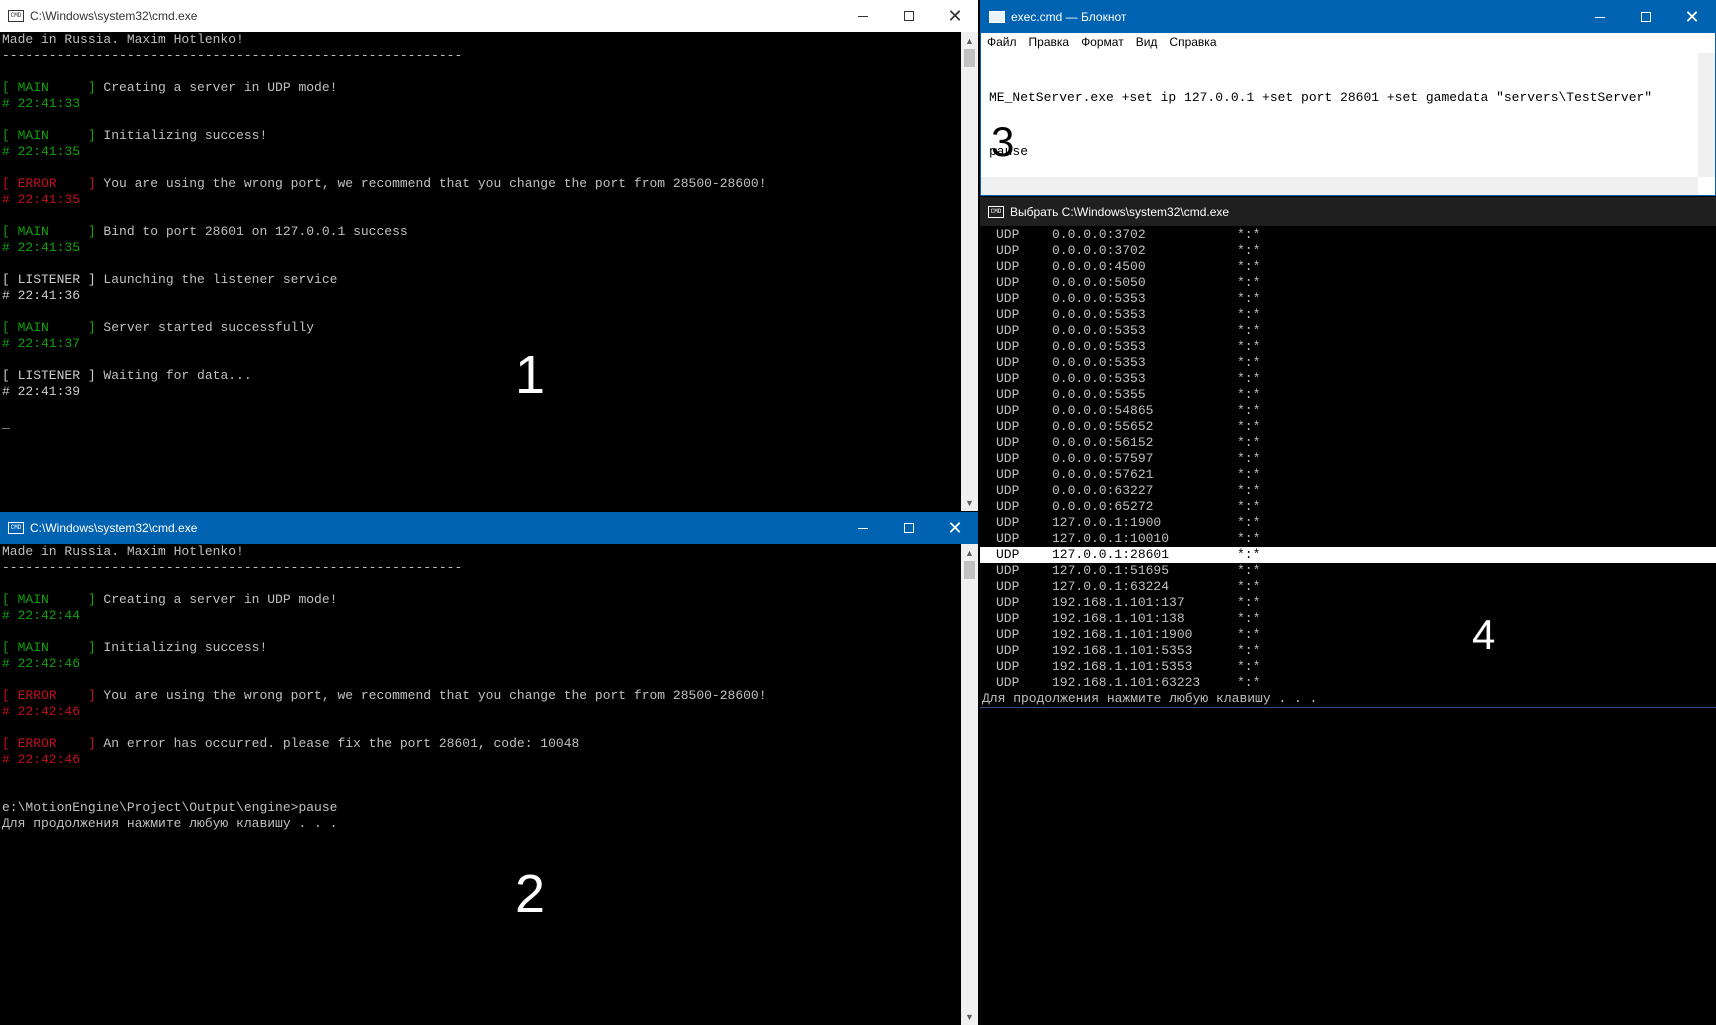 This screenshot has width=1716, height=1025. What do you see at coordinates (1348, 459) in the screenshot?
I see `netstat-row: UDP 0.0.0.0:57597 *:*` at bounding box center [1348, 459].